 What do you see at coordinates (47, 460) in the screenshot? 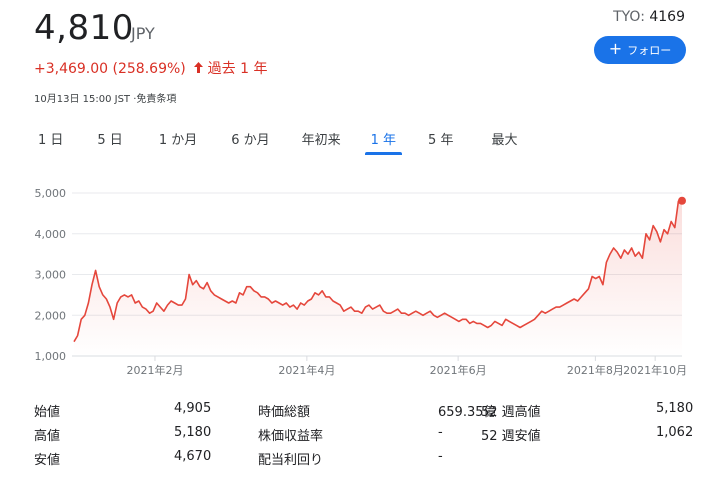
I see `stat-label: 安値` at bounding box center [47, 460].